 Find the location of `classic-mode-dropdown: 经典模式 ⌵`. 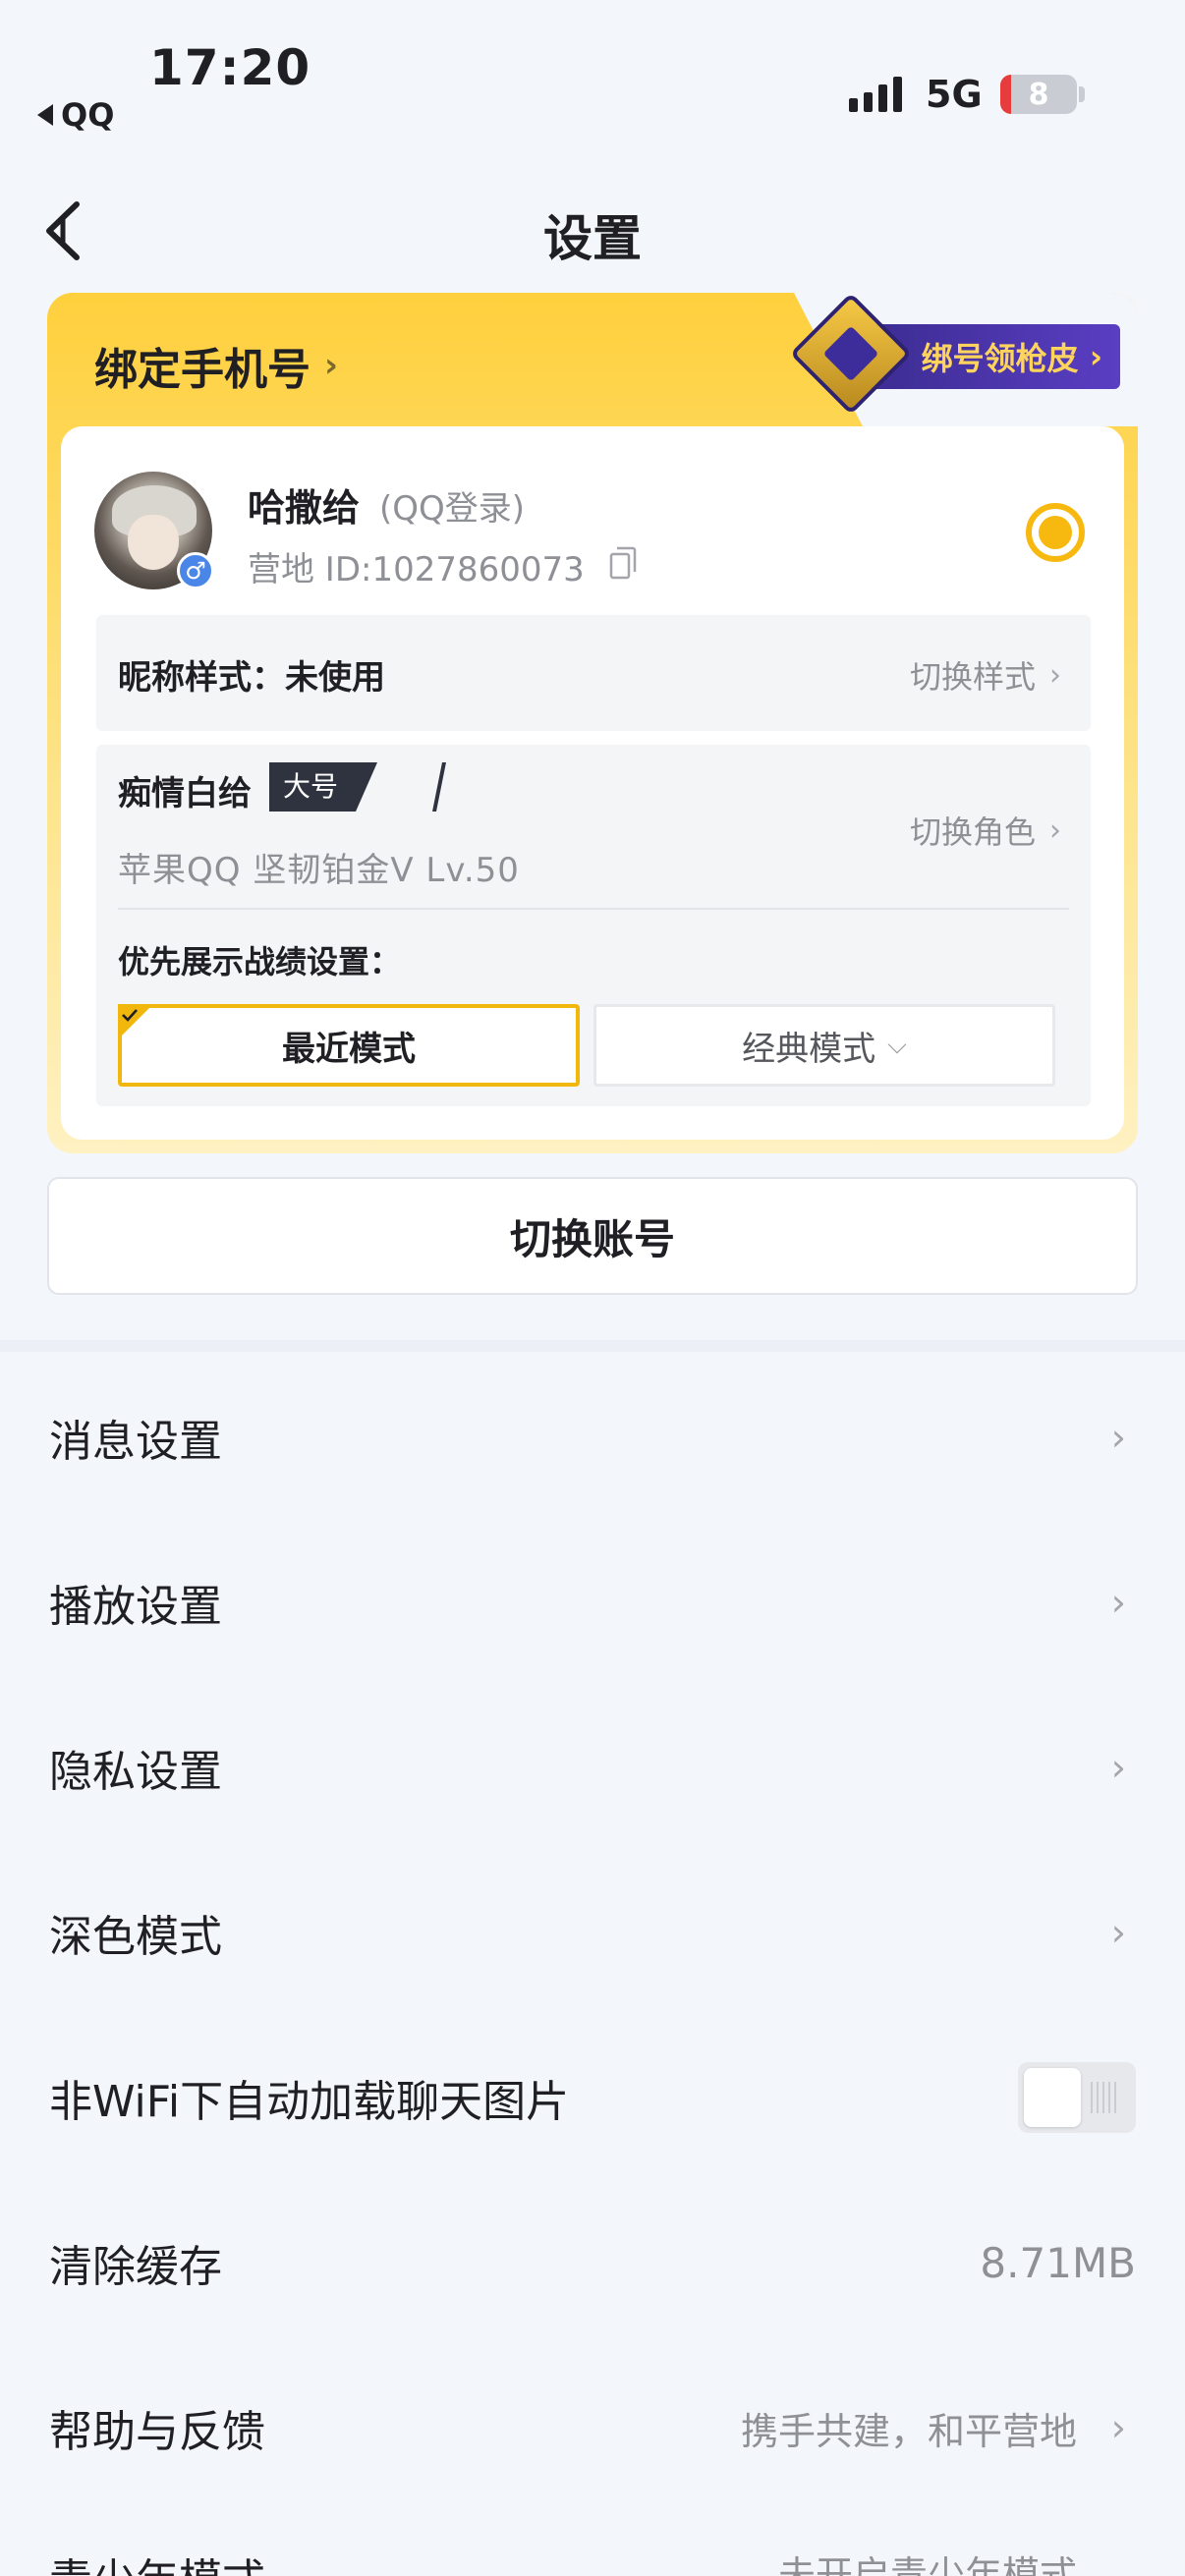

classic-mode-dropdown: 经典模式 ⌵ is located at coordinates (824, 1045).